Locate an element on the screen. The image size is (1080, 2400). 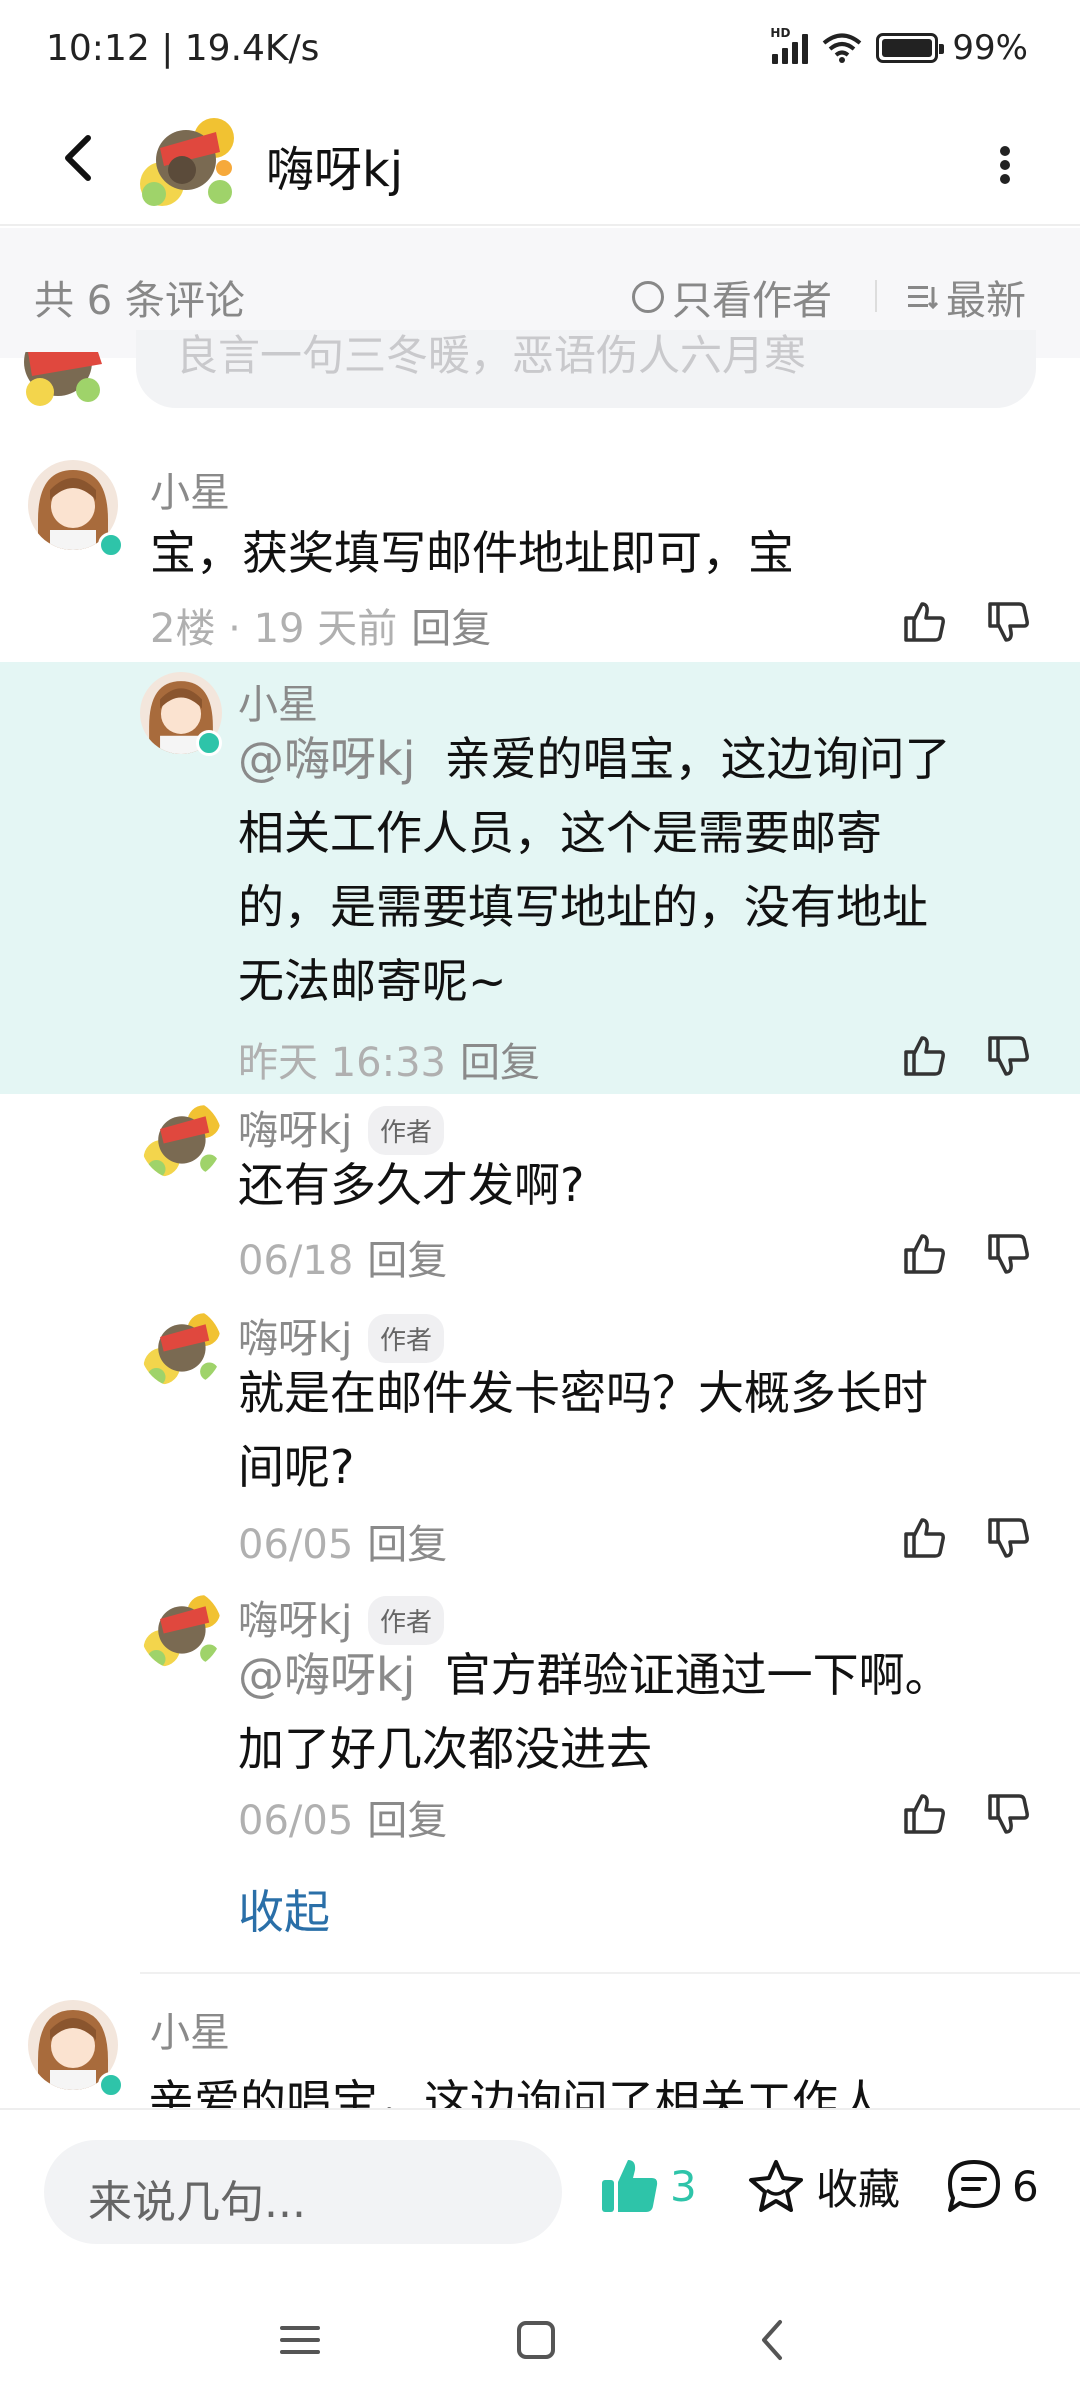
favorite-button: 收藏 is located at coordinates (823, 2186).